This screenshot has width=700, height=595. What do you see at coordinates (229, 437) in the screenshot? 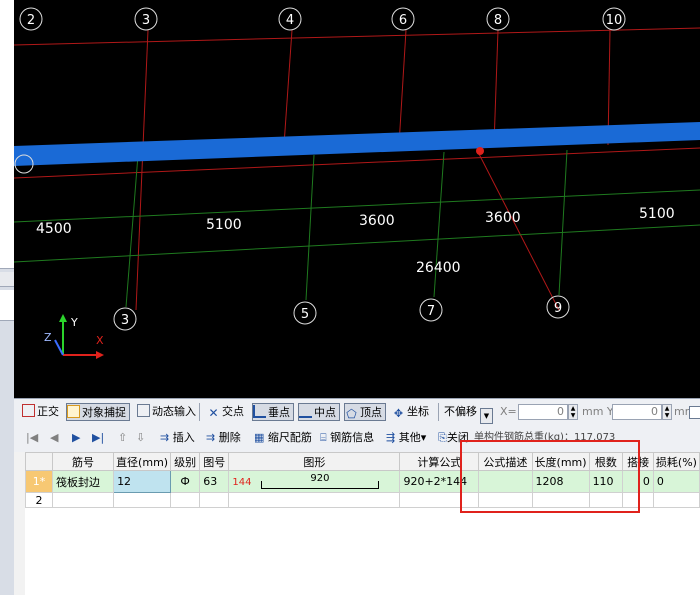
I see `delete-label: 删除` at bounding box center [229, 437].